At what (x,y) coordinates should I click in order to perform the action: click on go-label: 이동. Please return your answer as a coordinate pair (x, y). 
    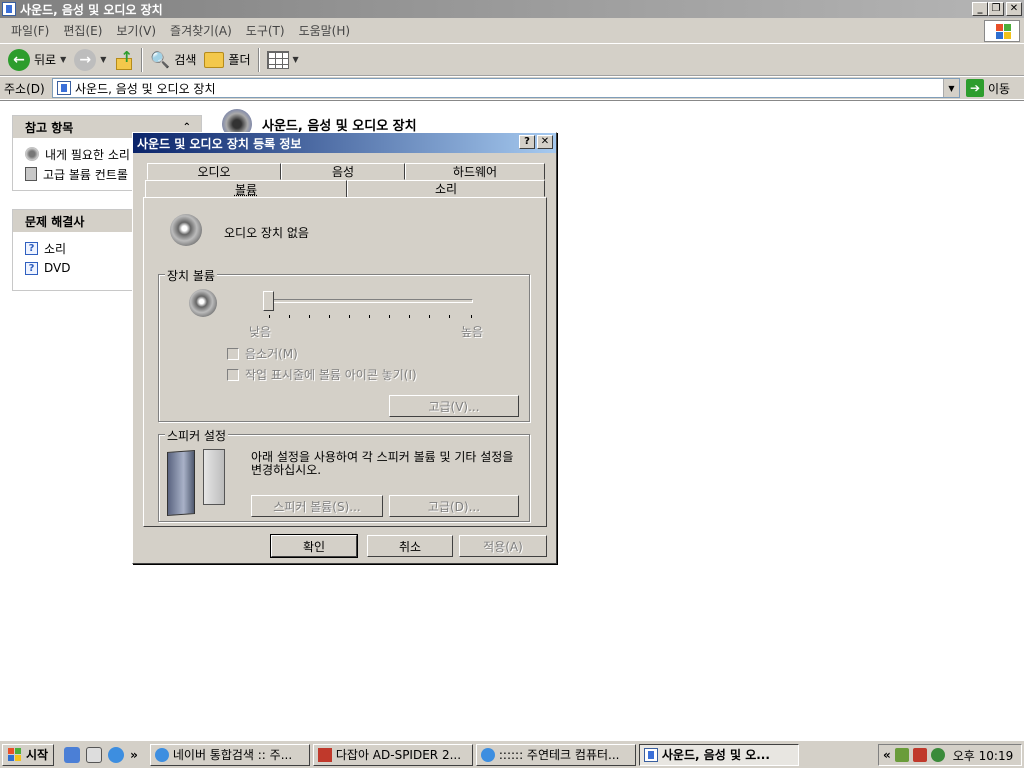
    Looking at the image, I should click on (999, 88).